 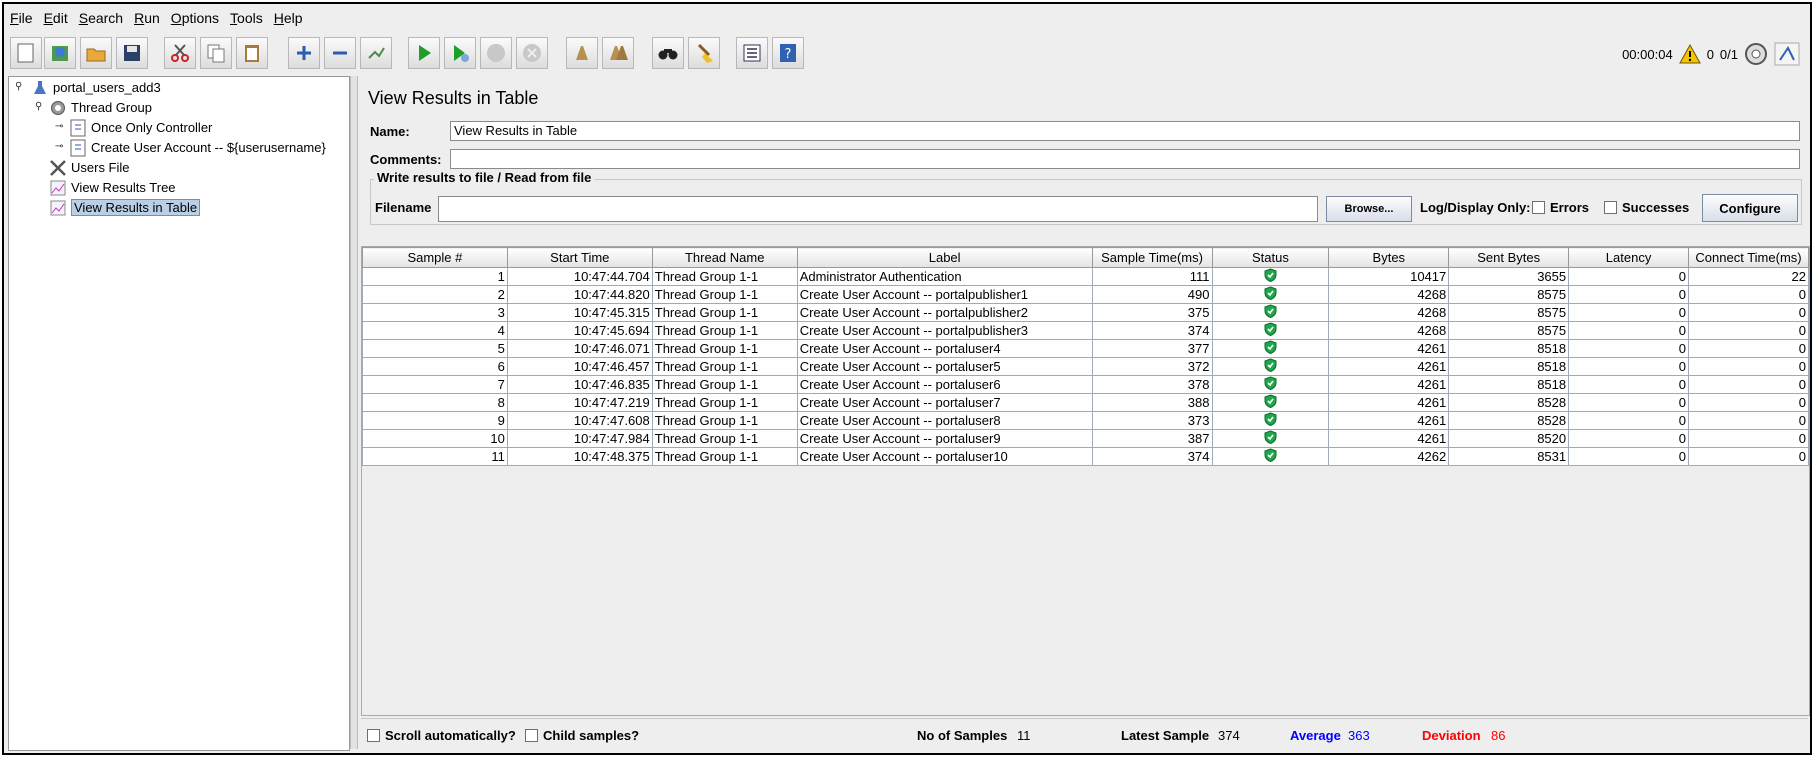 What do you see at coordinates (140, 127) in the screenshot?
I see `tree-item-once-only-controller: Once Only Controller` at bounding box center [140, 127].